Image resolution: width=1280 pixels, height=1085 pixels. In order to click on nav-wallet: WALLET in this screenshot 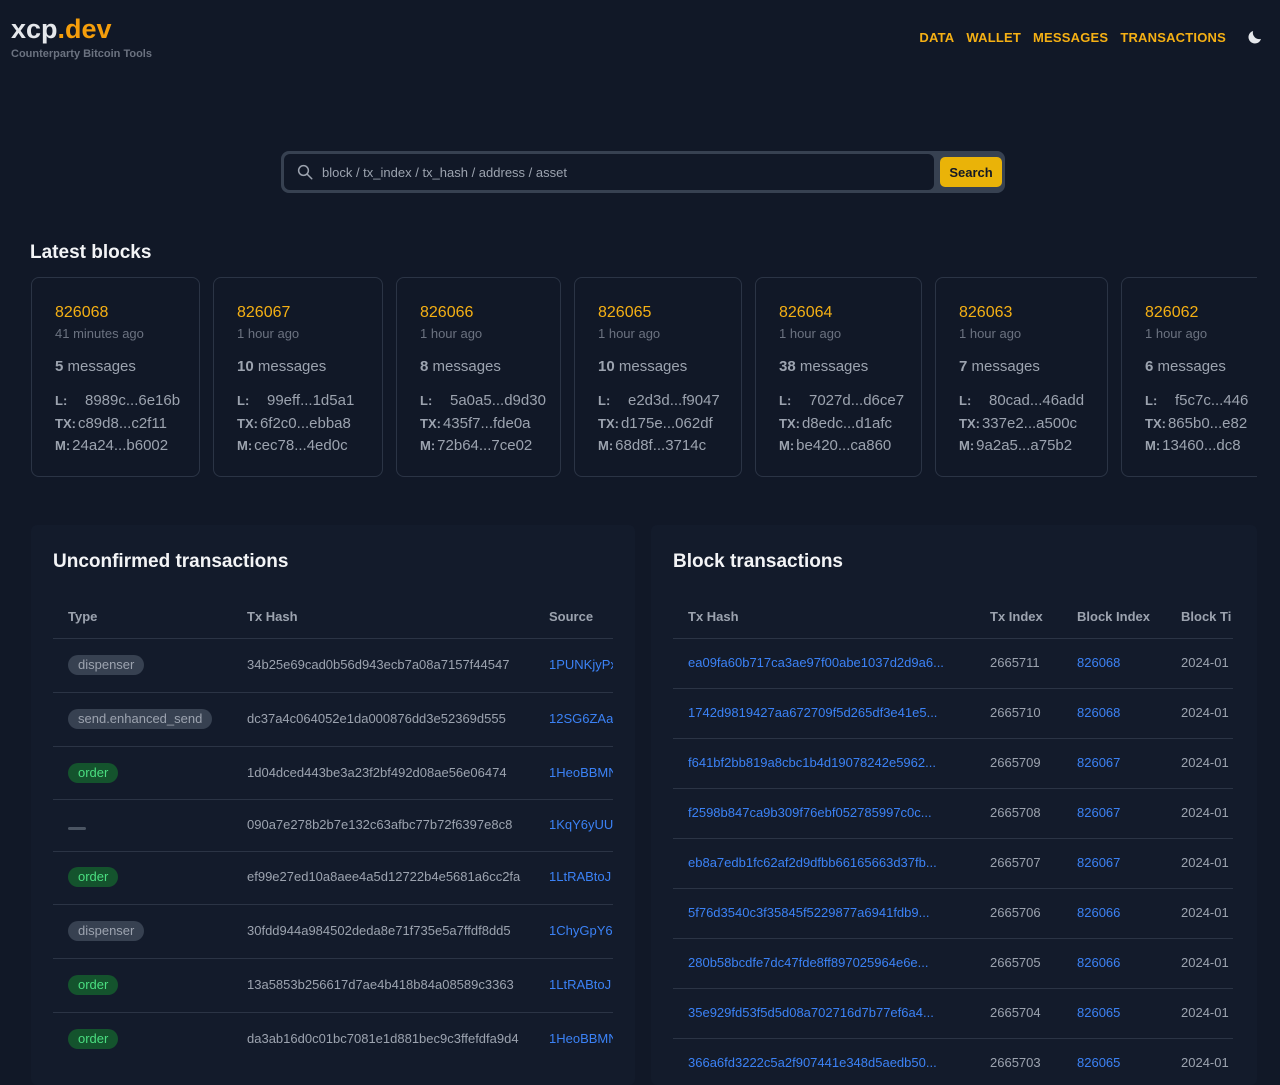, I will do `click(993, 37)`.